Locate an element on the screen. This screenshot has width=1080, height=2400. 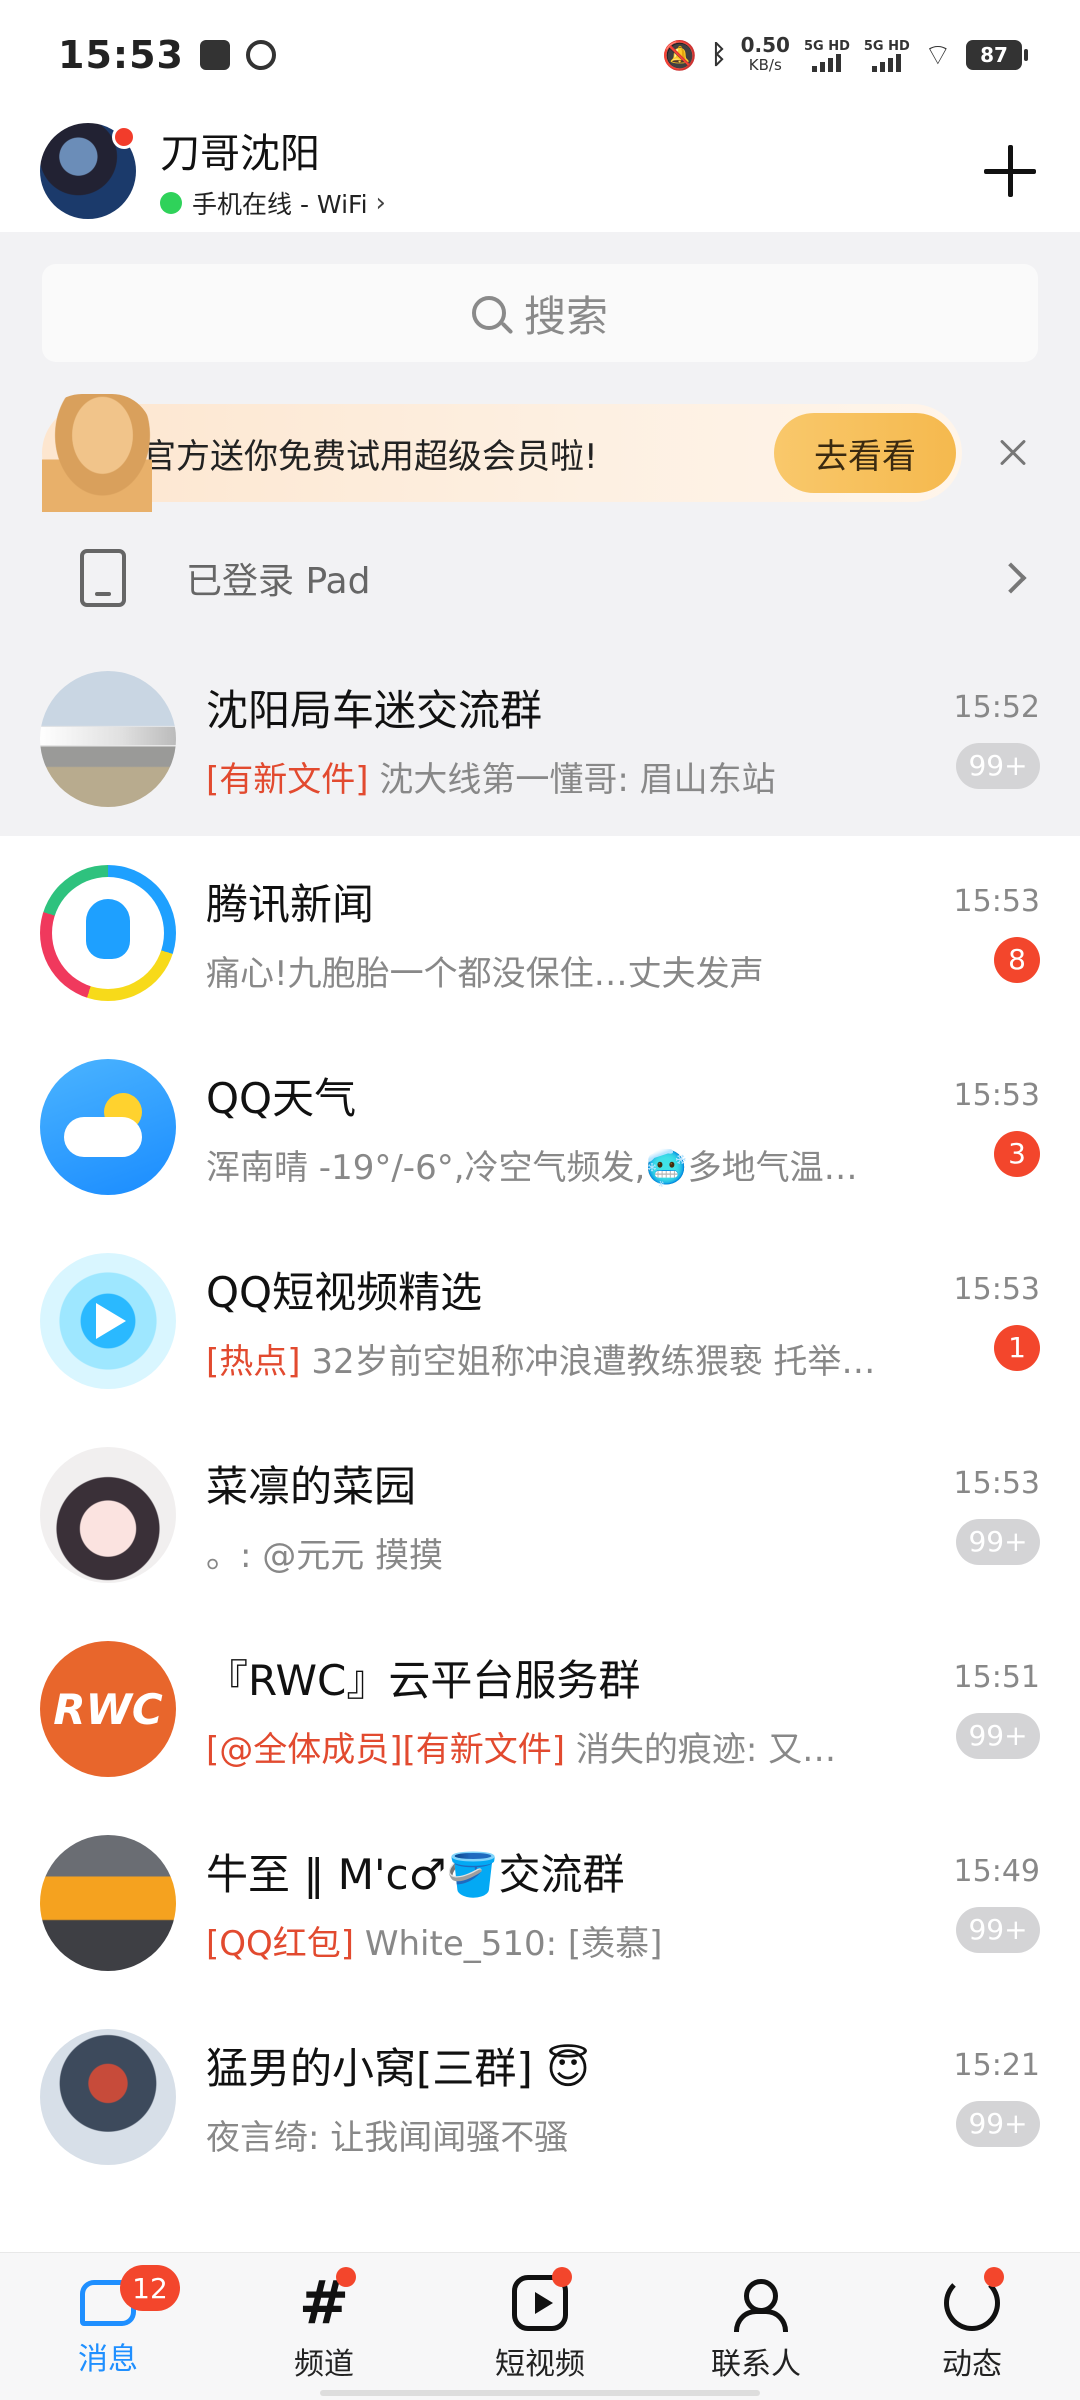
status-right-cluster: 🔕 ᛒ 0.50 KB/s 5G HD 5G HD ⌔ 87 is located at coordinates (845, 55).